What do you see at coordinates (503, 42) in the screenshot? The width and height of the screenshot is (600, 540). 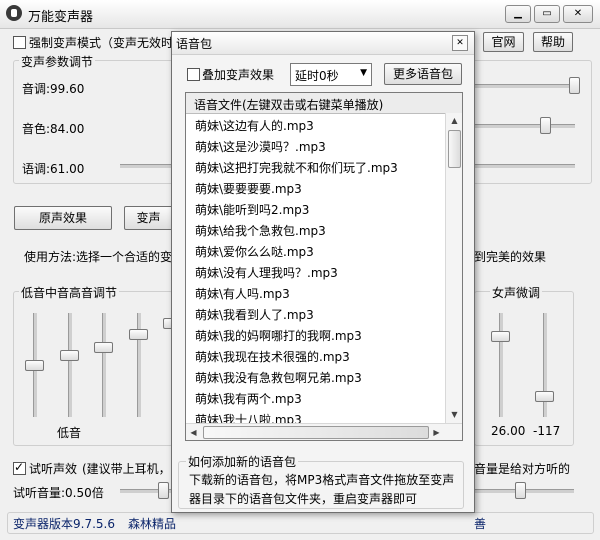 I see `official-site-button: 官网` at bounding box center [503, 42].